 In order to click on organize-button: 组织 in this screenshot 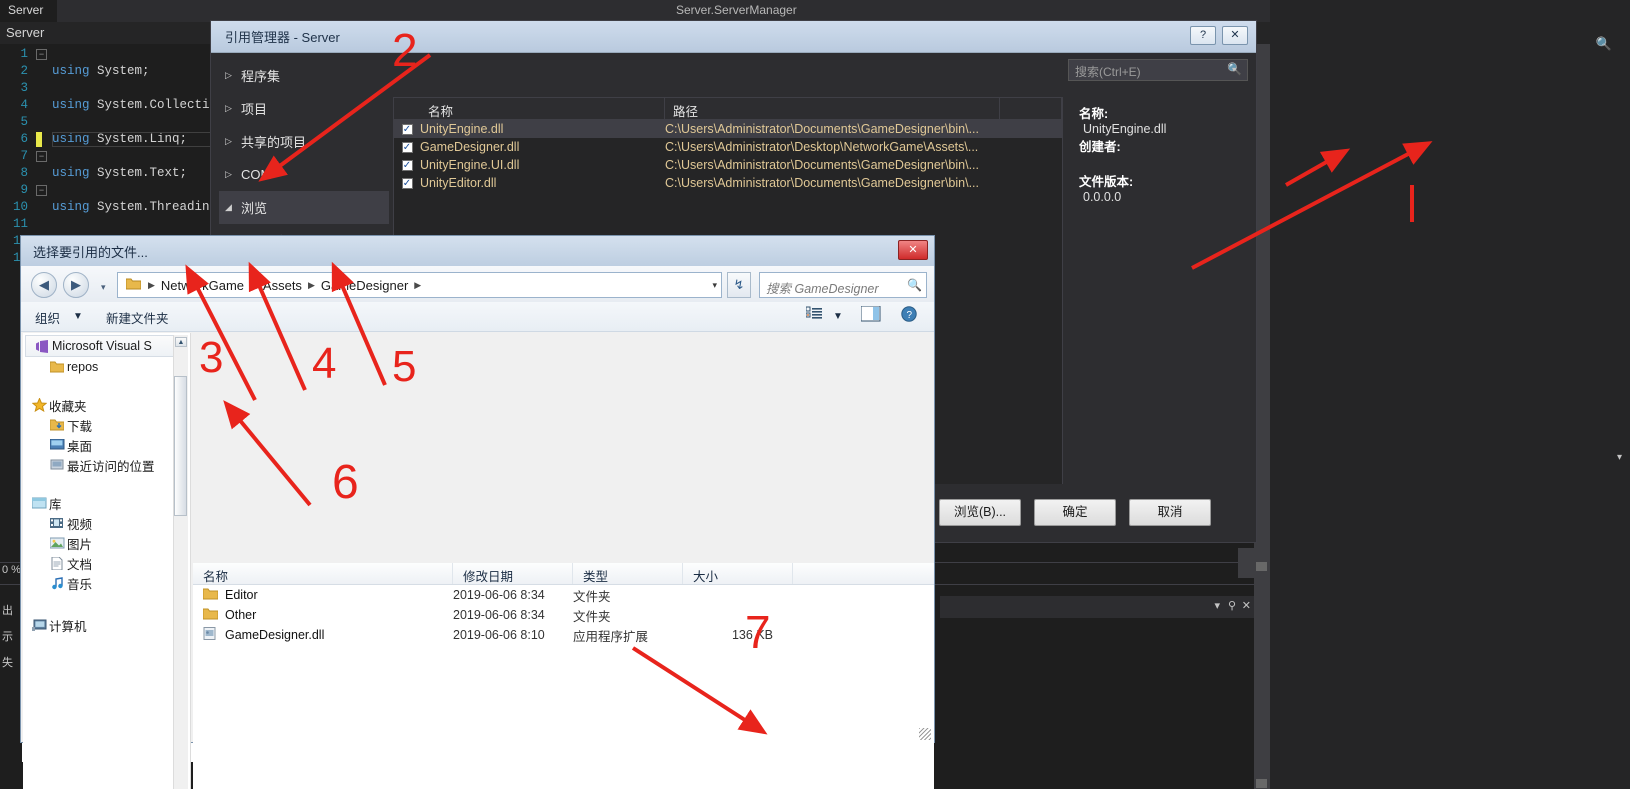, I will do `click(47, 317)`.